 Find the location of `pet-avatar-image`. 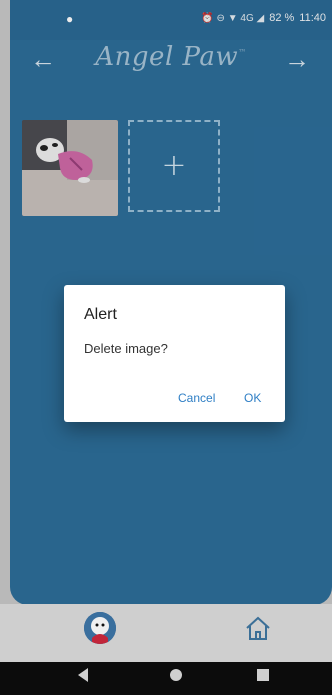

pet-avatar-image is located at coordinates (100, 628).